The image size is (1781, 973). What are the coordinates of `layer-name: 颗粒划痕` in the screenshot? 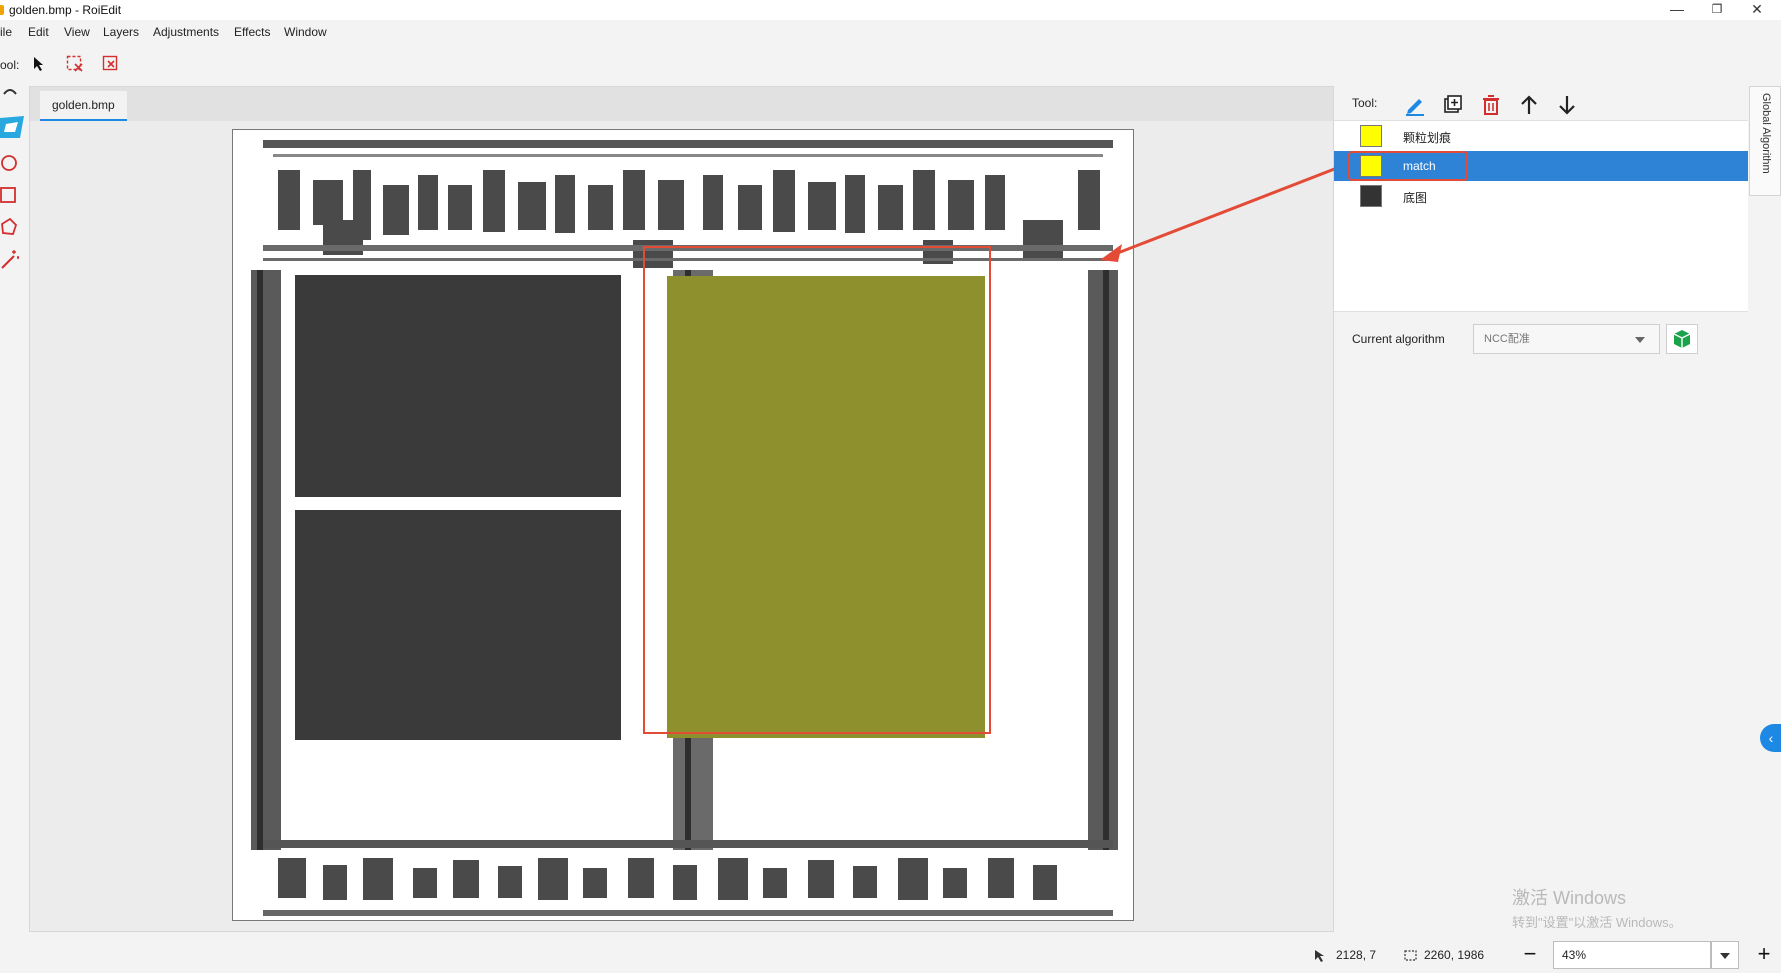 It's located at (1427, 138).